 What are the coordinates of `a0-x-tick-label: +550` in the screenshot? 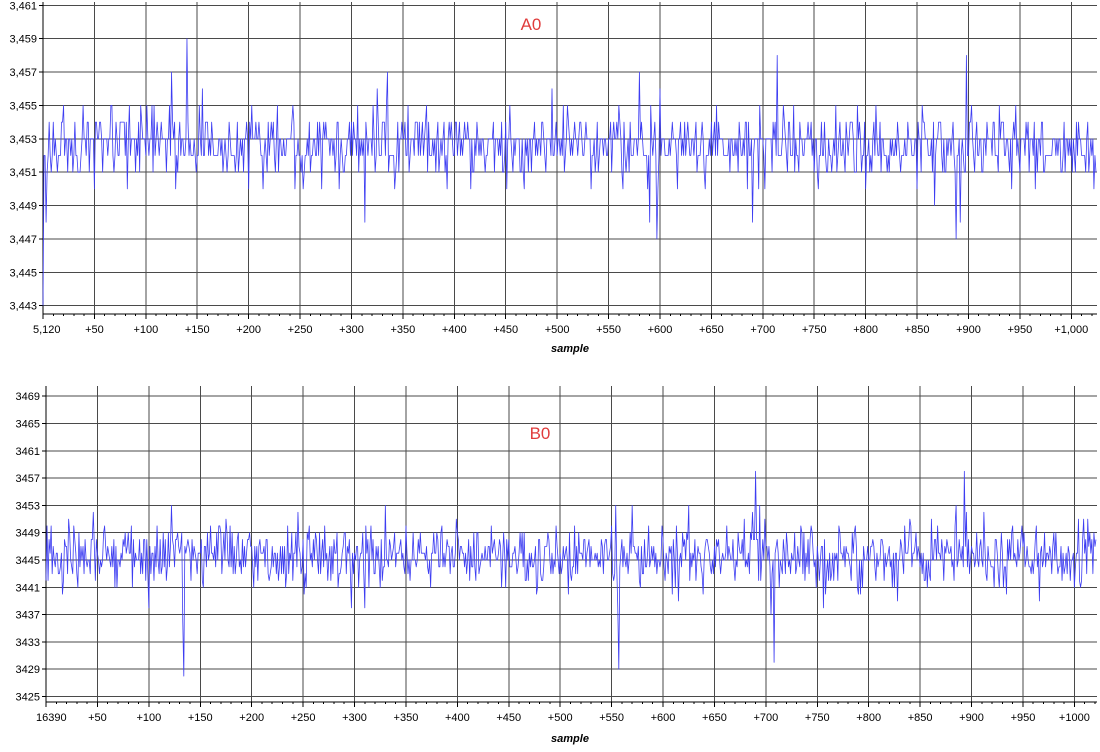 It's located at (608, 330).